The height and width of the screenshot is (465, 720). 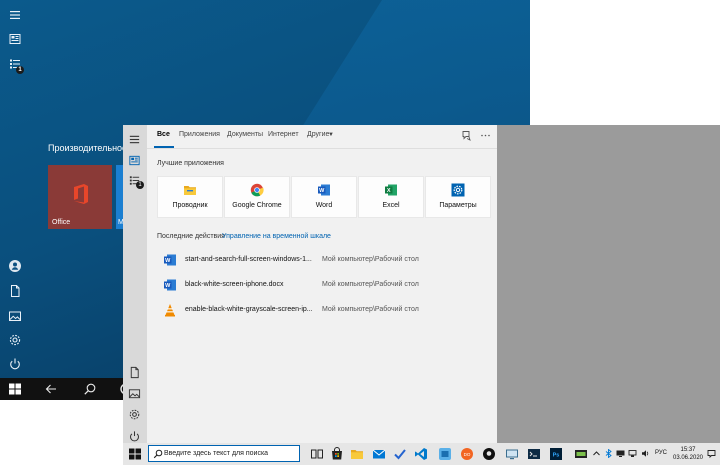 I want to click on svg-text: X, so click(x=389, y=191).